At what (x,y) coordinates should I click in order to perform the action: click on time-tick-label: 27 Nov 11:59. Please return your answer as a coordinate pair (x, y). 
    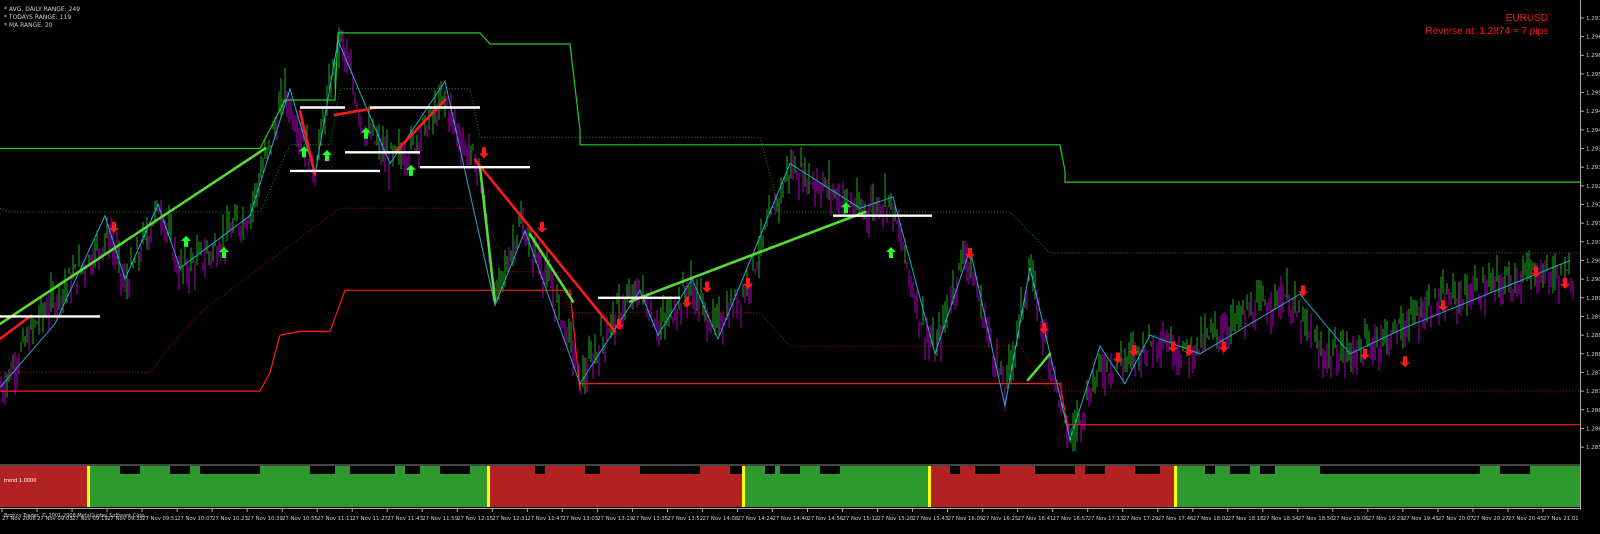
    Looking at the image, I should click on (440, 519).